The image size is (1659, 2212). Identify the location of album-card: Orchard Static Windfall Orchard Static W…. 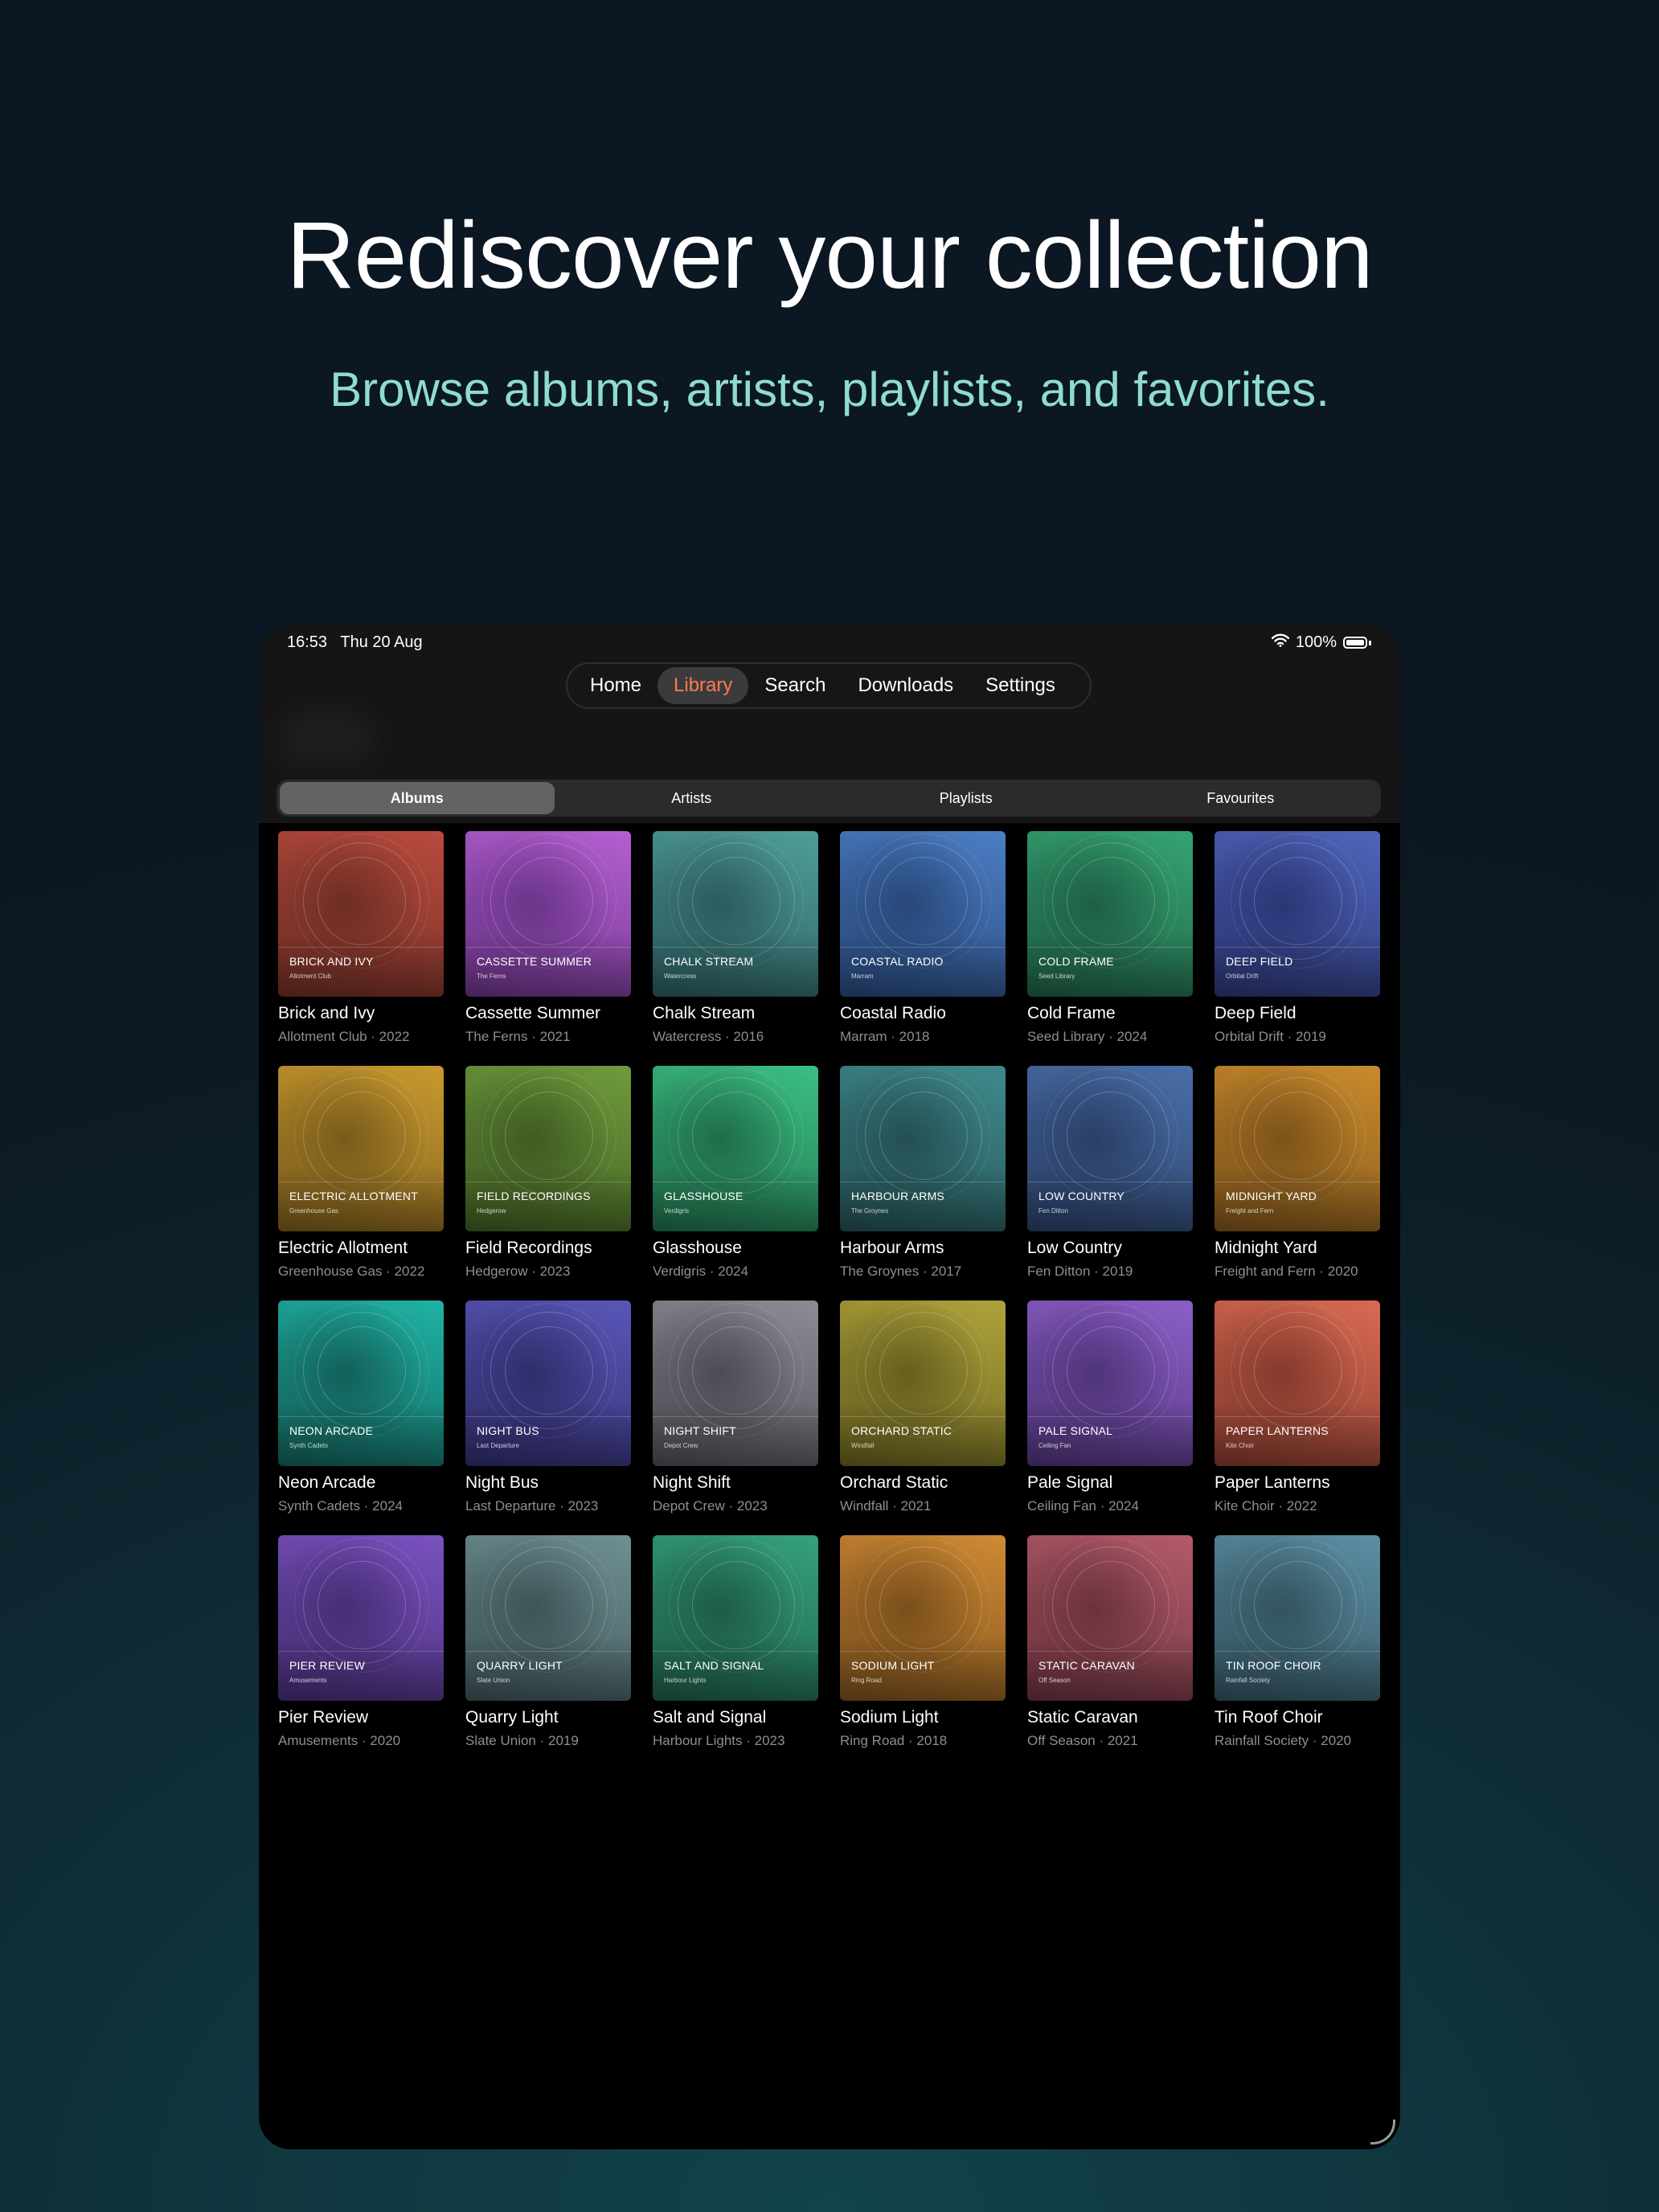
(923, 1418).